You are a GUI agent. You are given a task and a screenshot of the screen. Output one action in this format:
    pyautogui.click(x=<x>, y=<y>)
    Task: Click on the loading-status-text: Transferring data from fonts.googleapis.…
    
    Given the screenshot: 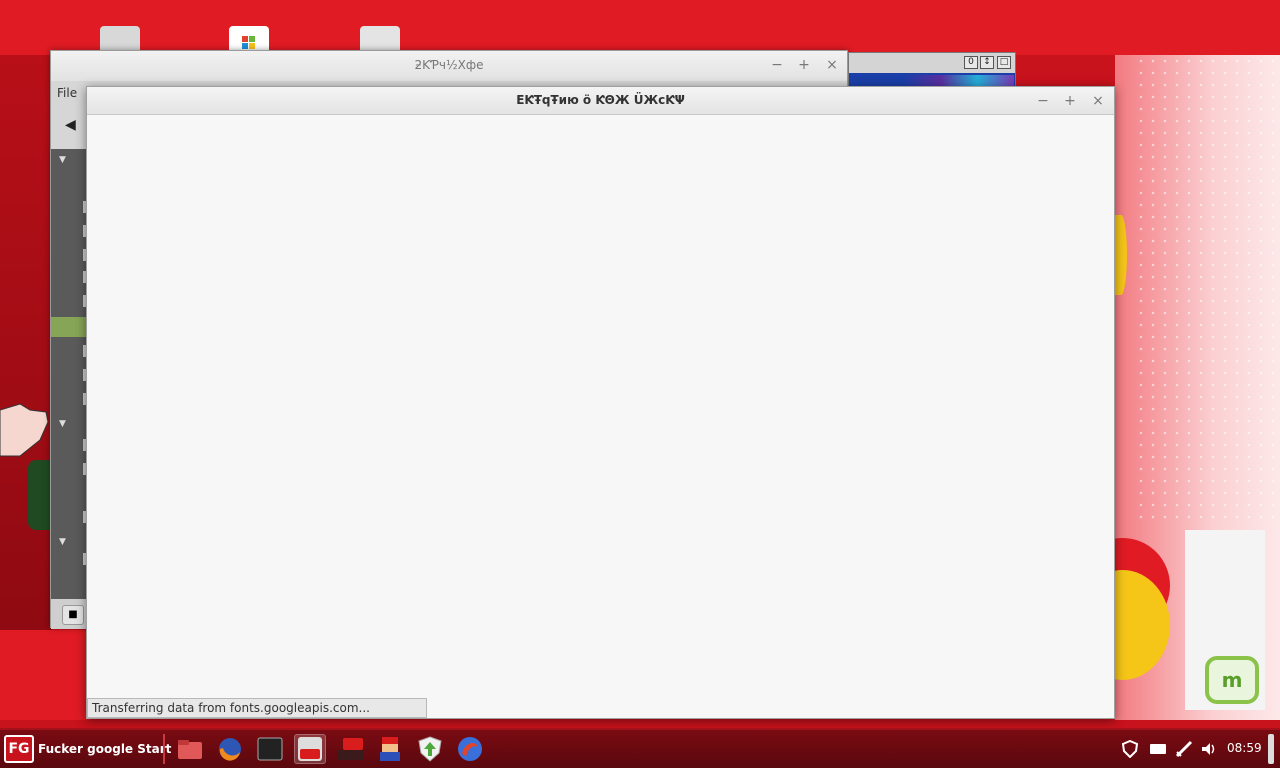 What is the action you would take?
    pyautogui.click(x=257, y=708)
    